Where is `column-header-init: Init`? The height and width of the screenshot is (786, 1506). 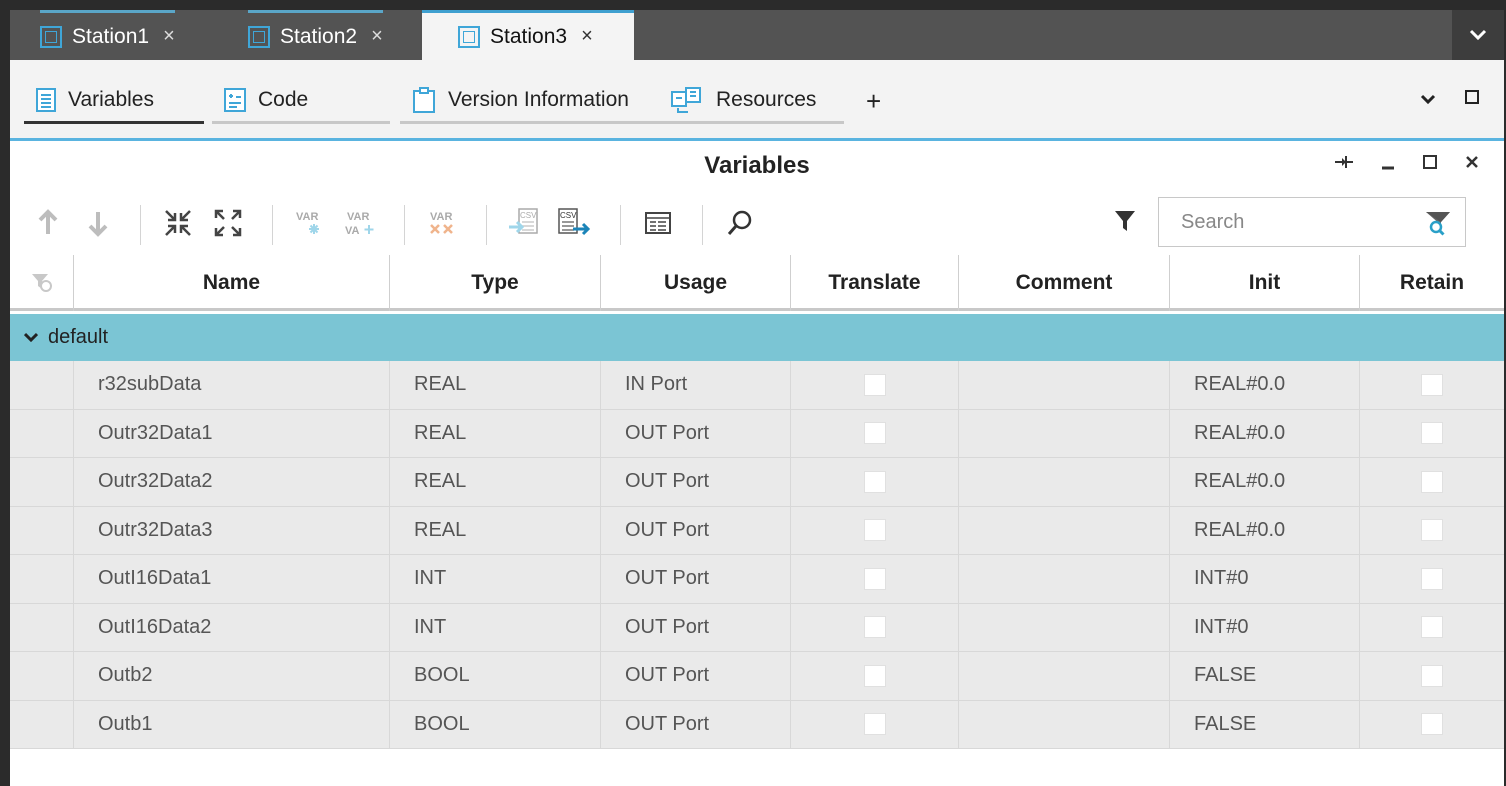
column-header-init: Init is located at coordinates (1265, 283).